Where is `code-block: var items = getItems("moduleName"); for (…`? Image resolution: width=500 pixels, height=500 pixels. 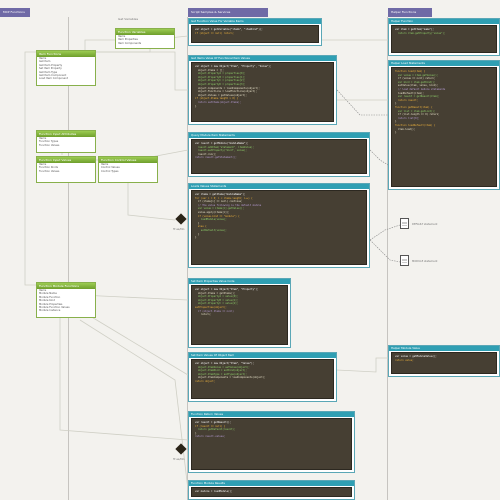
code-block: var items = getItems("moduleName"); for (… is located at coordinates (279, 227).